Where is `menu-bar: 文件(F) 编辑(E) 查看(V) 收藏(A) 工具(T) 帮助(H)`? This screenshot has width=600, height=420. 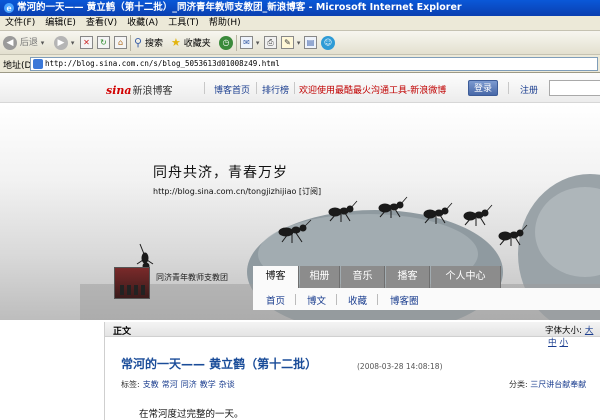
menu-bar: 文件(F) 编辑(E) 查看(V) 收藏(A) 工具(T) 帮助(H) is located at coordinates (300, 23).